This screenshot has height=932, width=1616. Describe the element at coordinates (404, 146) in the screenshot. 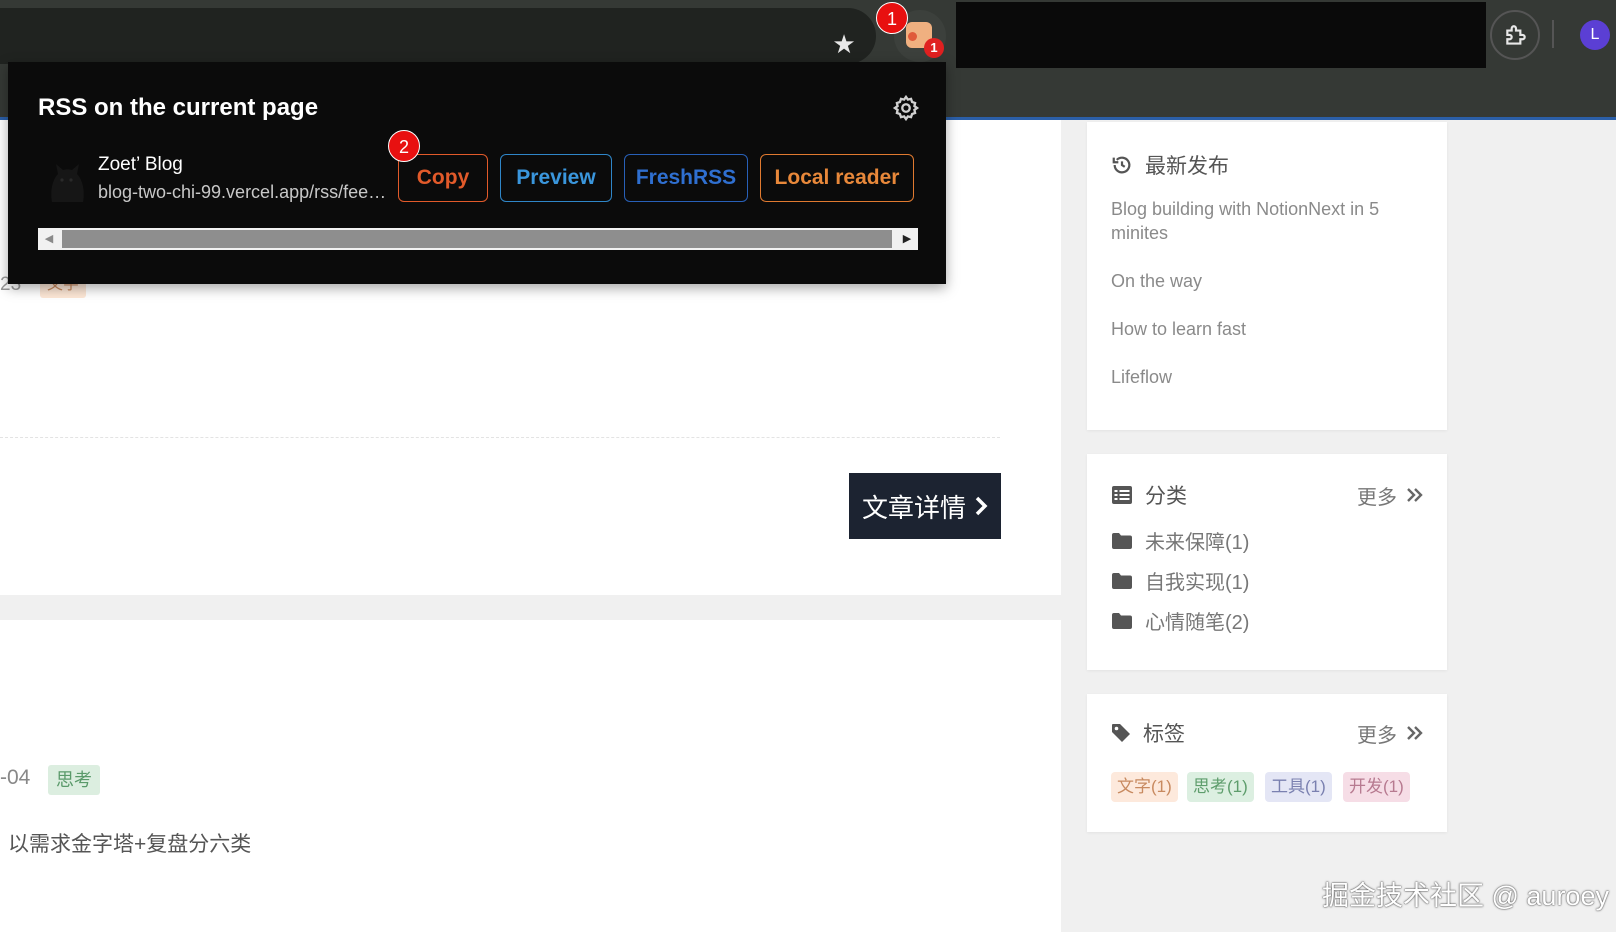

I see `step-marker: 2` at that location.